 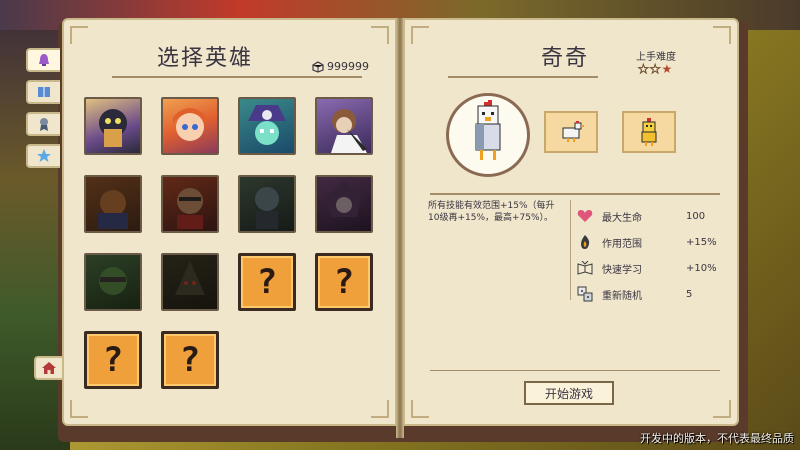 I want to click on stat-value: 5, so click(x=689, y=294).